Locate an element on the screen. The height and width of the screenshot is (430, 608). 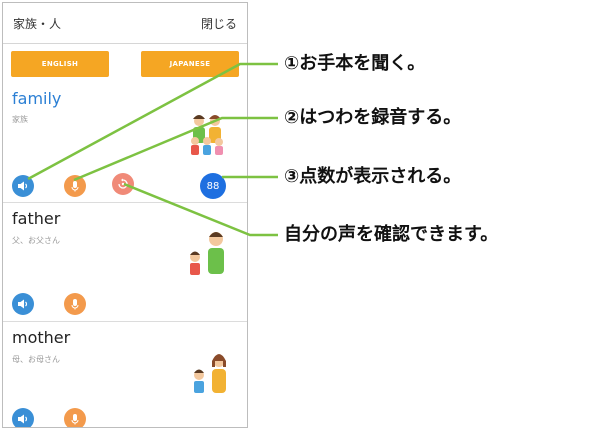
mother-illustration is located at coordinates (210, 373).